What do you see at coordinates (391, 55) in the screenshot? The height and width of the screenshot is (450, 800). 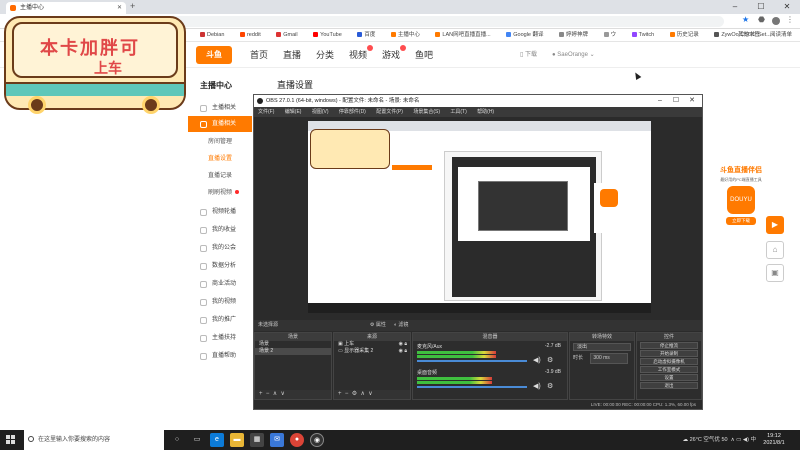 I see `nav-game: 游戏` at bounding box center [391, 55].